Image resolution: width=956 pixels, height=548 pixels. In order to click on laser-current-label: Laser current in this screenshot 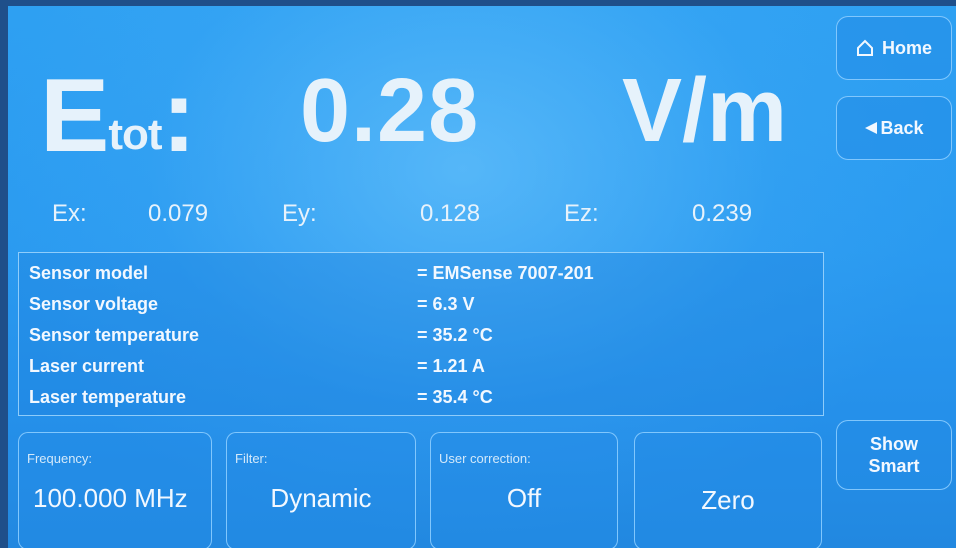, I will do `click(87, 366)`.